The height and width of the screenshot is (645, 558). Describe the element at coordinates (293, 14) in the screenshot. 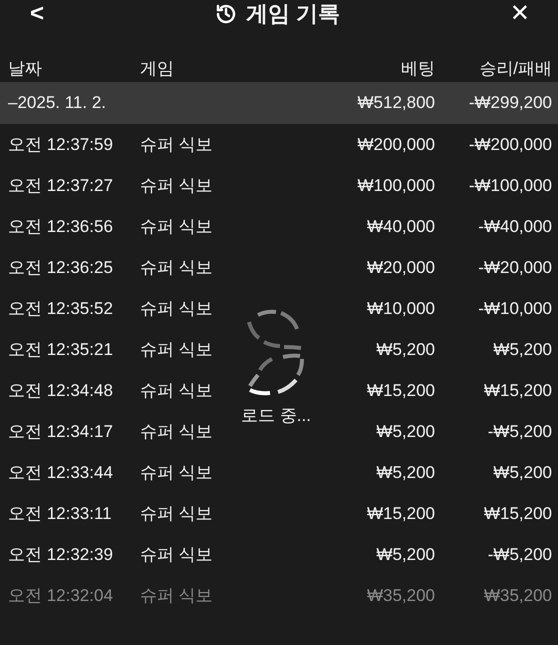

I see `window-title: 게임 기록` at that location.